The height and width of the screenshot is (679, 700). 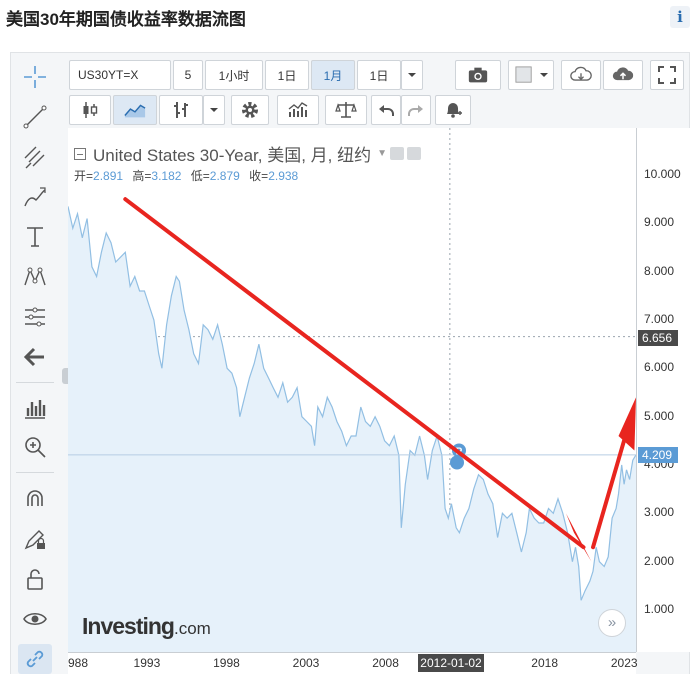 I want to click on legend-settings-button, so click(x=397, y=153).